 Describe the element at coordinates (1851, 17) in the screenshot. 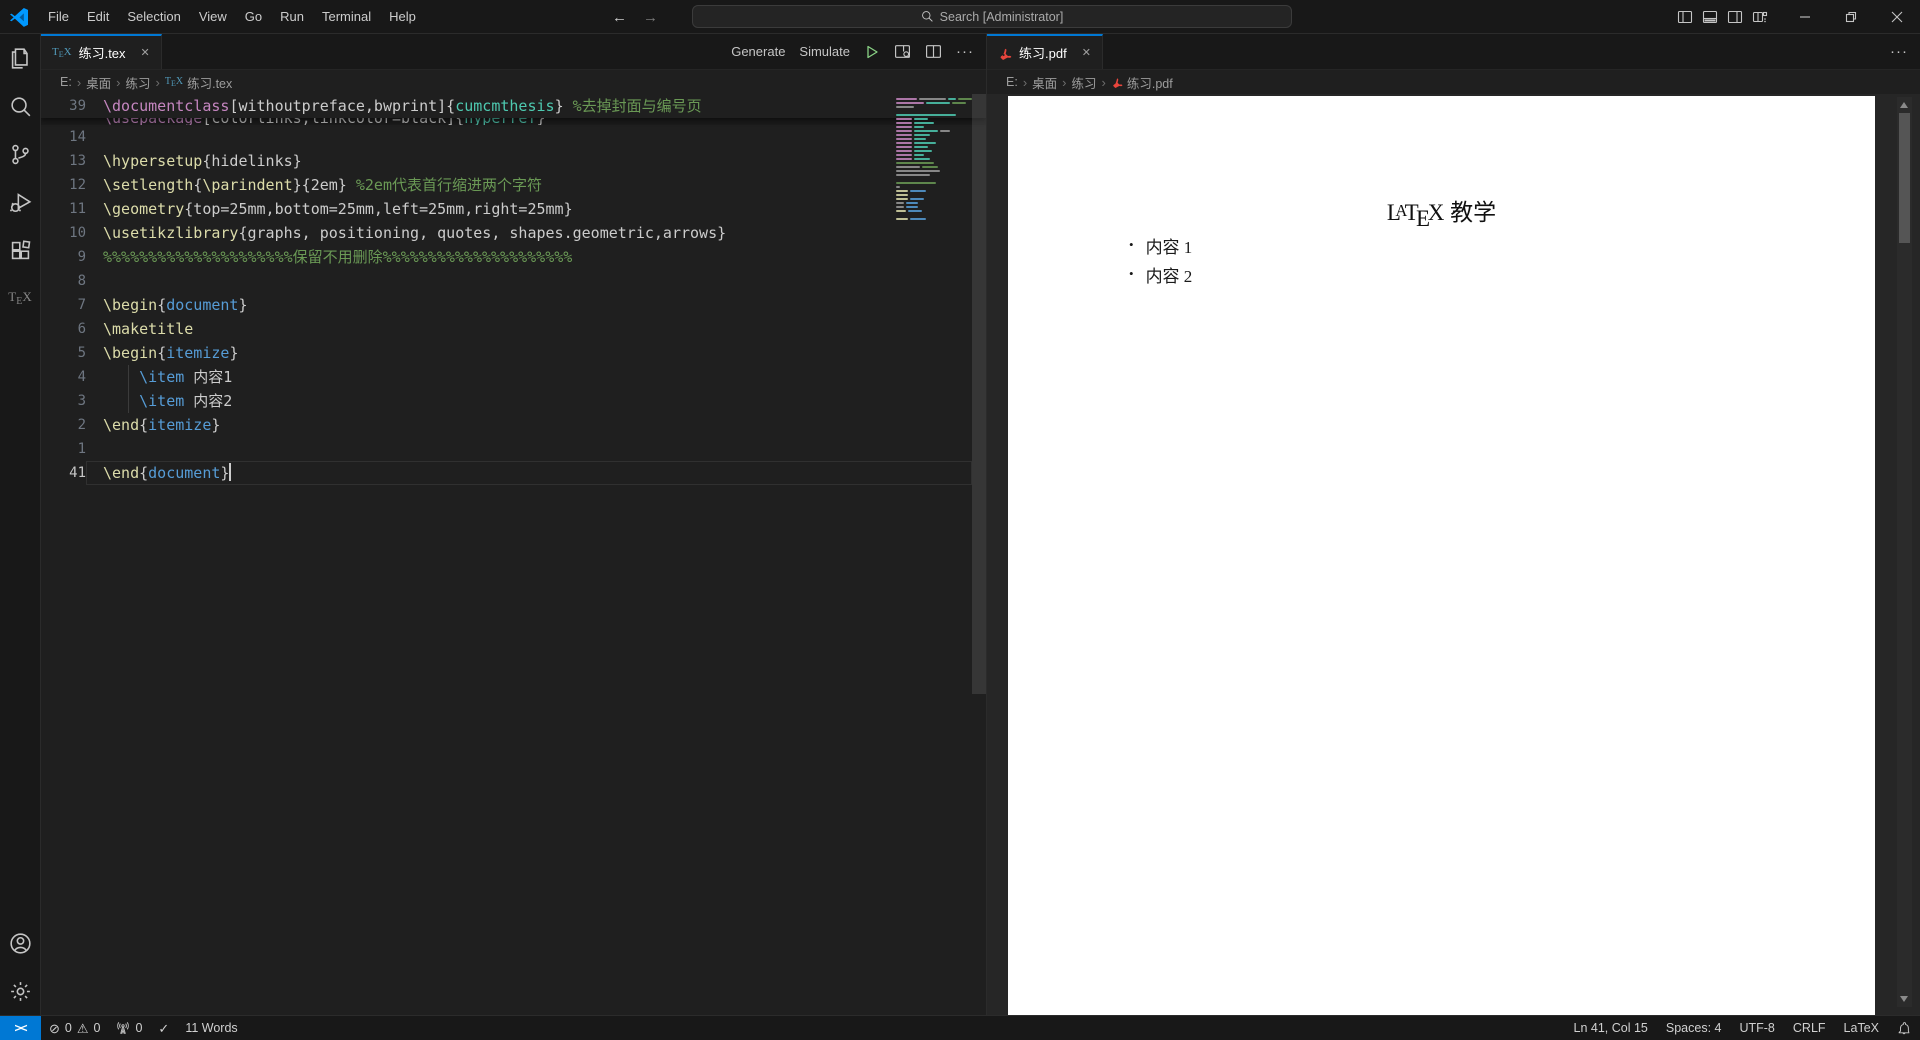

I see `maximize-restore-button` at that location.